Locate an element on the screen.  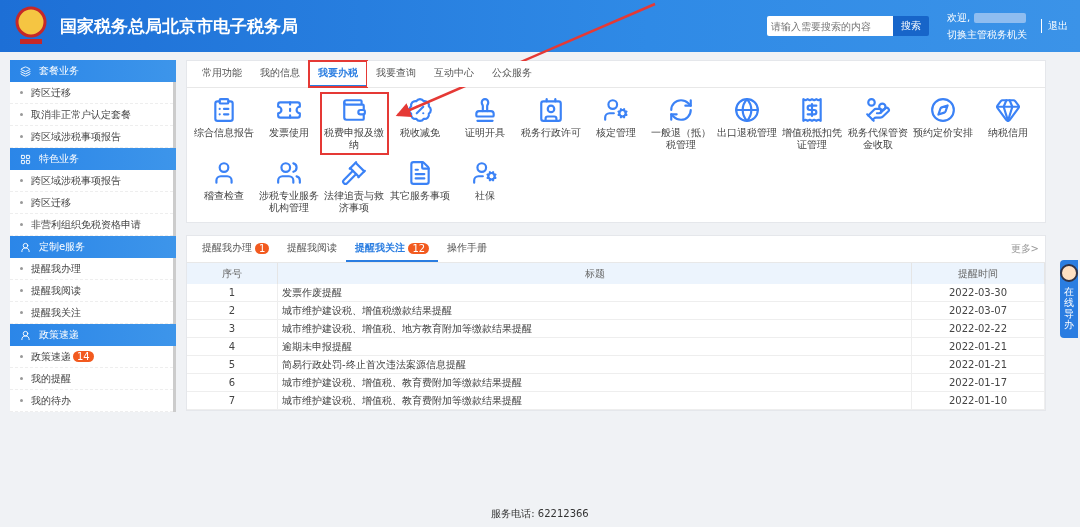
table-cell: 3 is located at coordinates (232, 328).